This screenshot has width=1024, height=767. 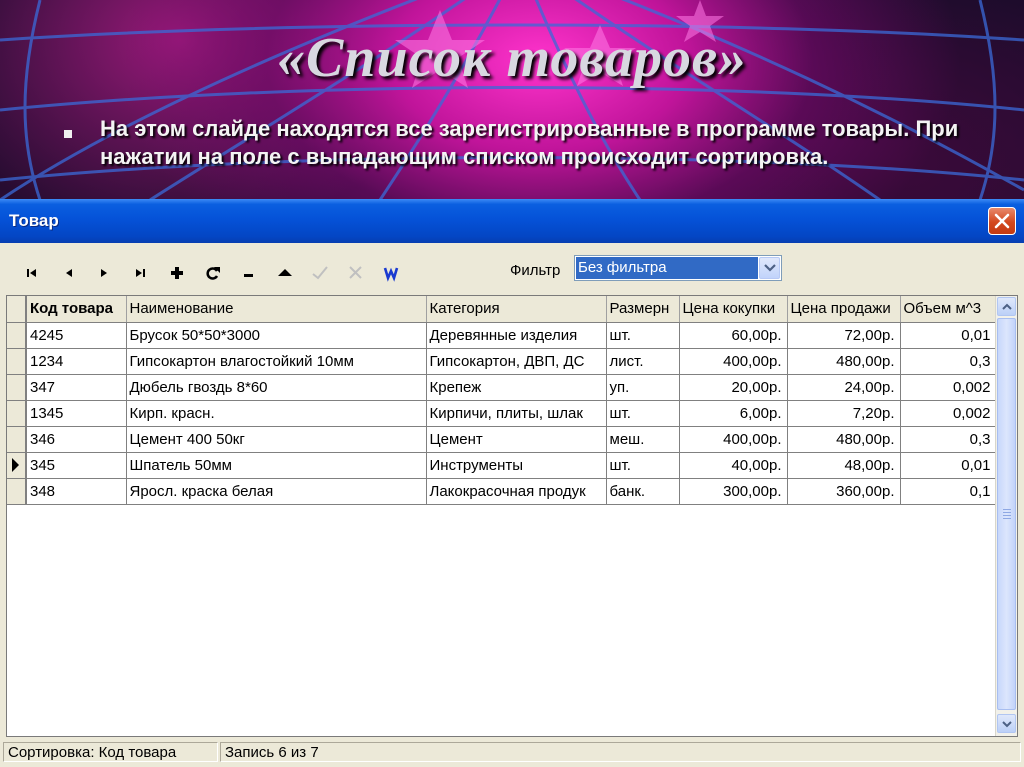 What do you see at coordinates (76, 335) in the screenshot?
I see `table-cell: 4245` at bounding box center [76, 335].